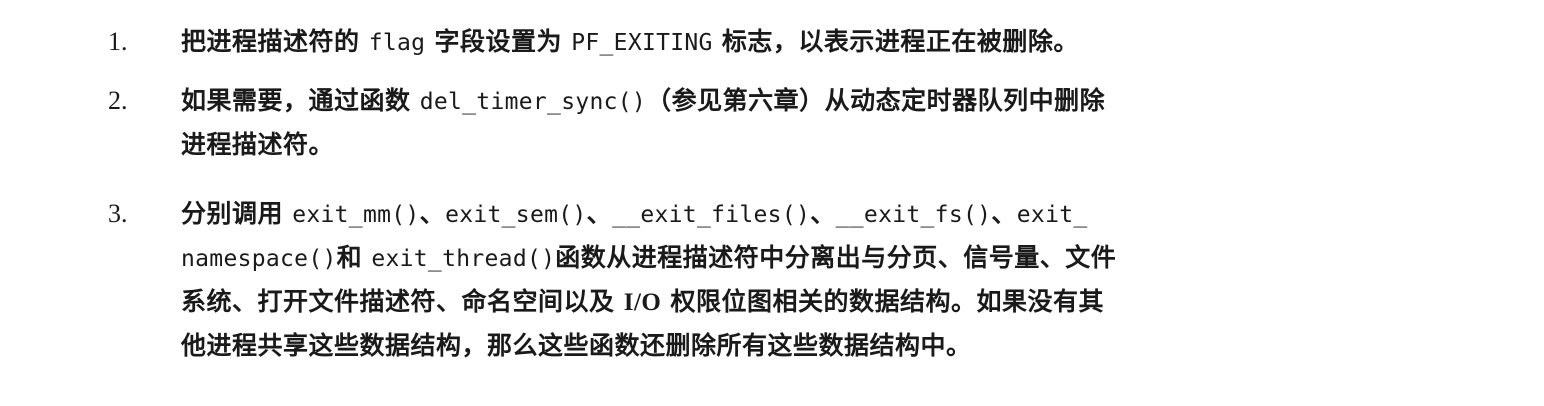 The image size is (1544, 406). Describe the element at coordinates (533, 102) in the screenshot. I see `code-run: del_timer_sync()` at that location.